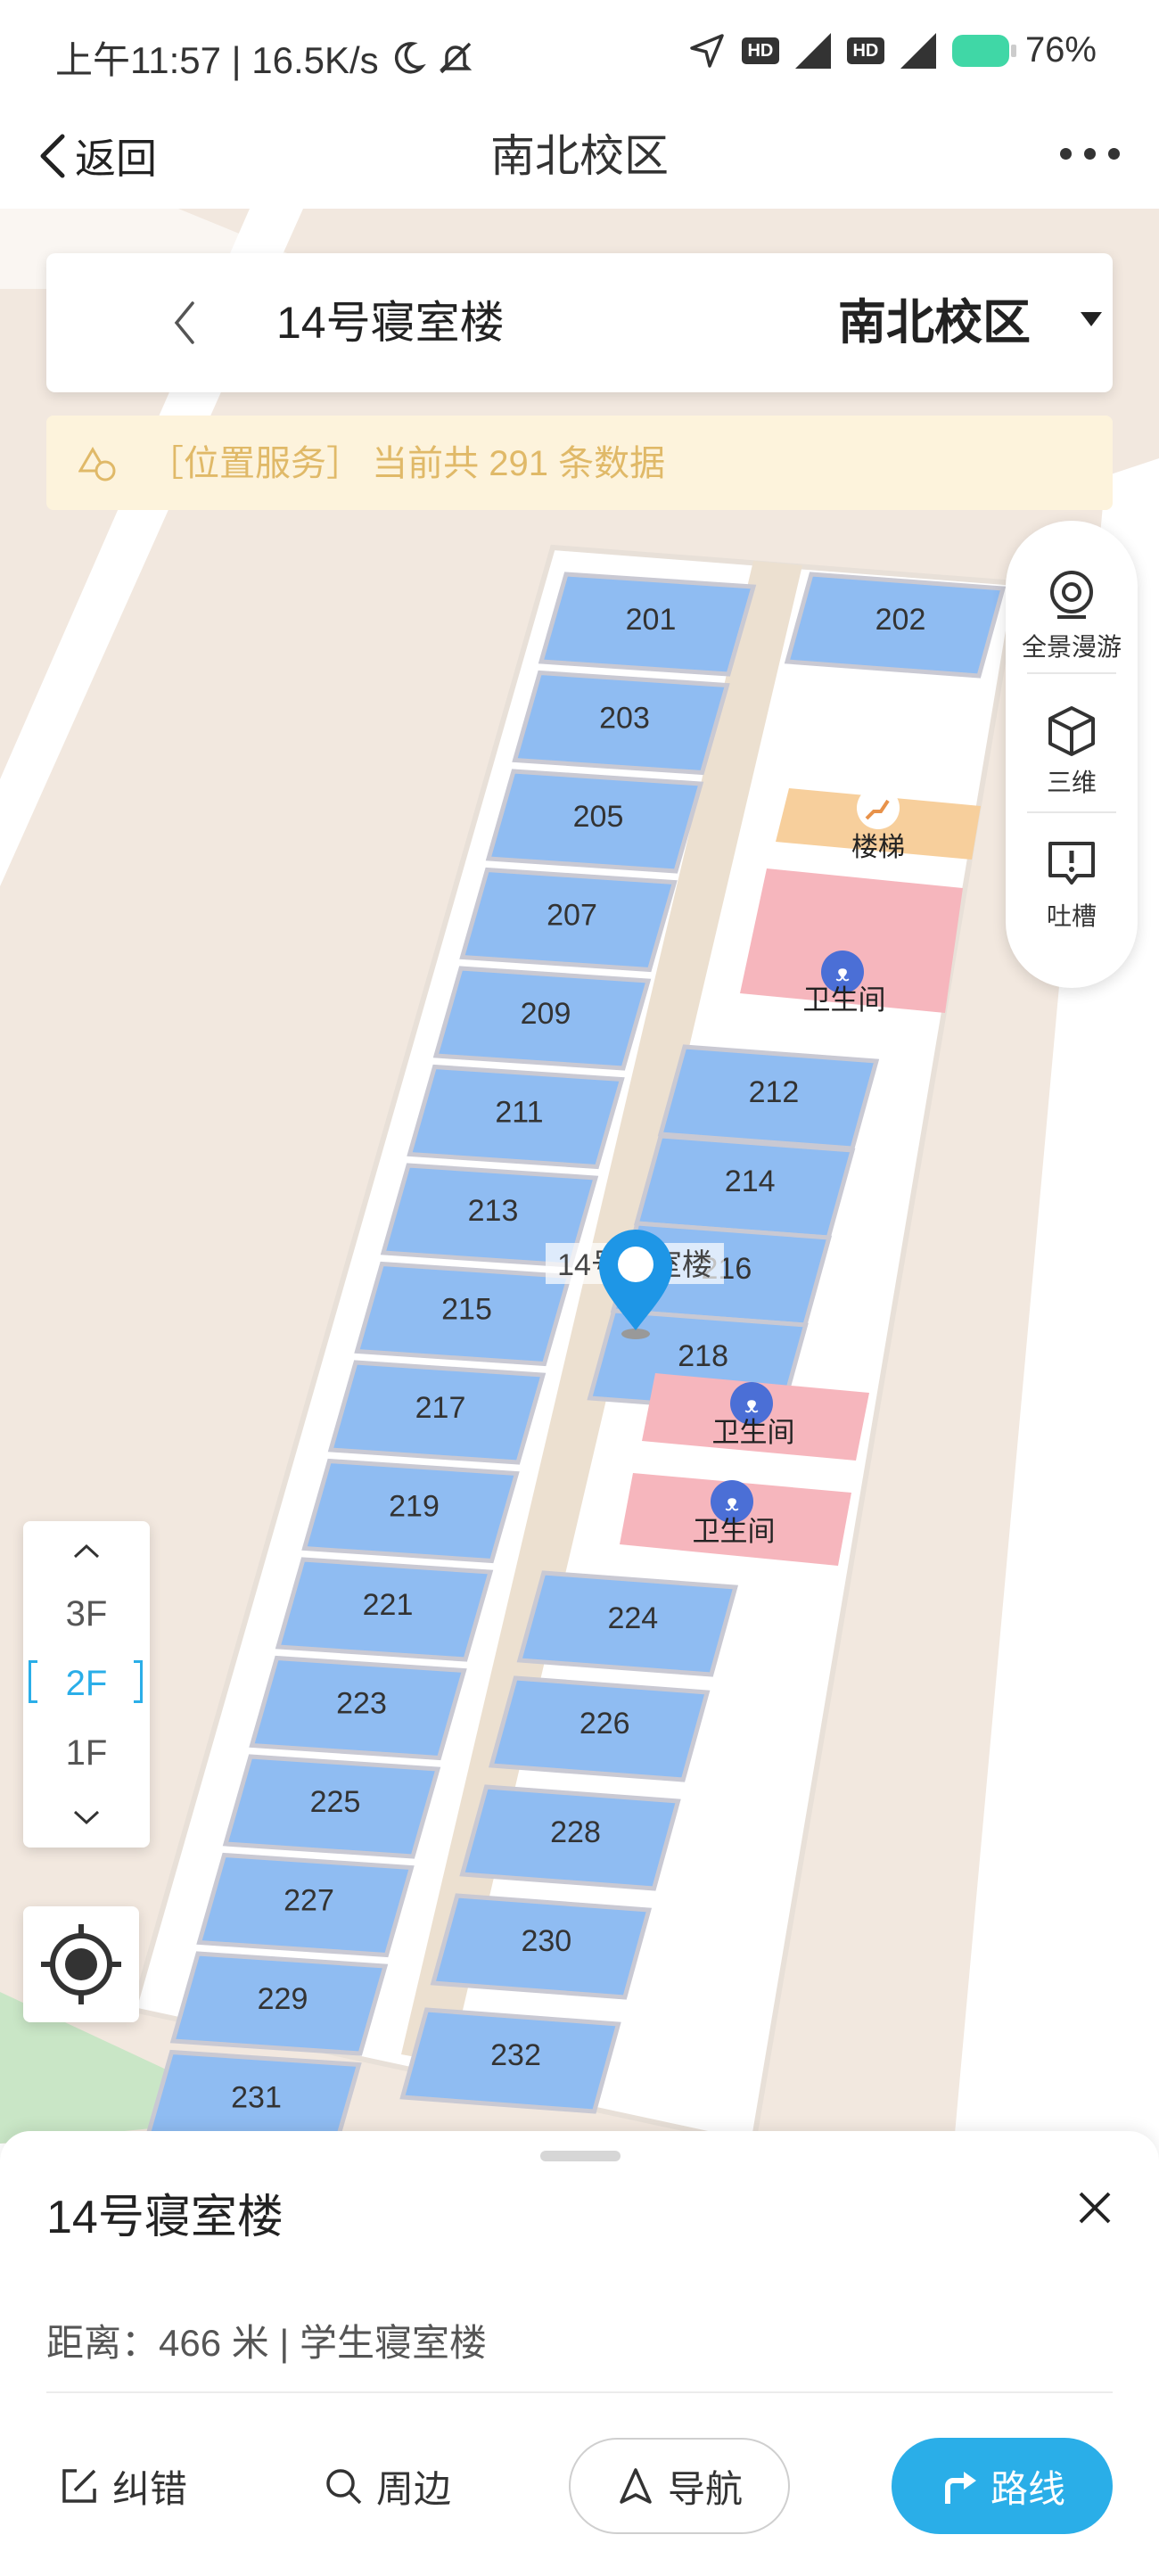 The height and width of the screenshot is (2576, 1159). Describe the element at coordinates (1094, 2207) in the screenshot. I see `close-icon` at that location.